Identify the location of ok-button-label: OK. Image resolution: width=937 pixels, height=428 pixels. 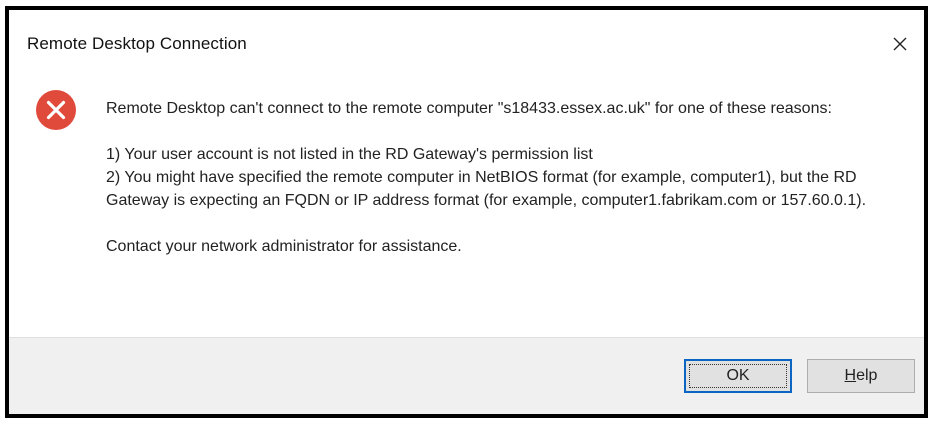
(738, 375).